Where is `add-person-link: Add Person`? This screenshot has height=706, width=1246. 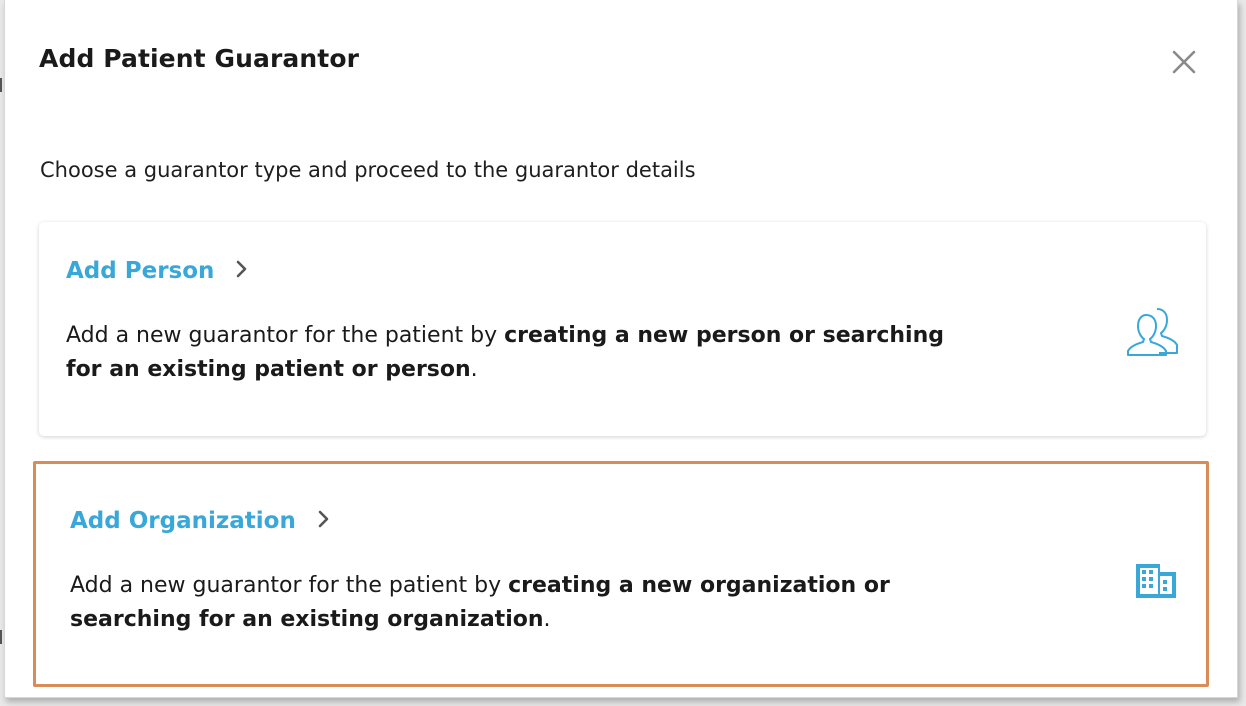 add-person-link: Add Person is located at coordinates (157, 271).